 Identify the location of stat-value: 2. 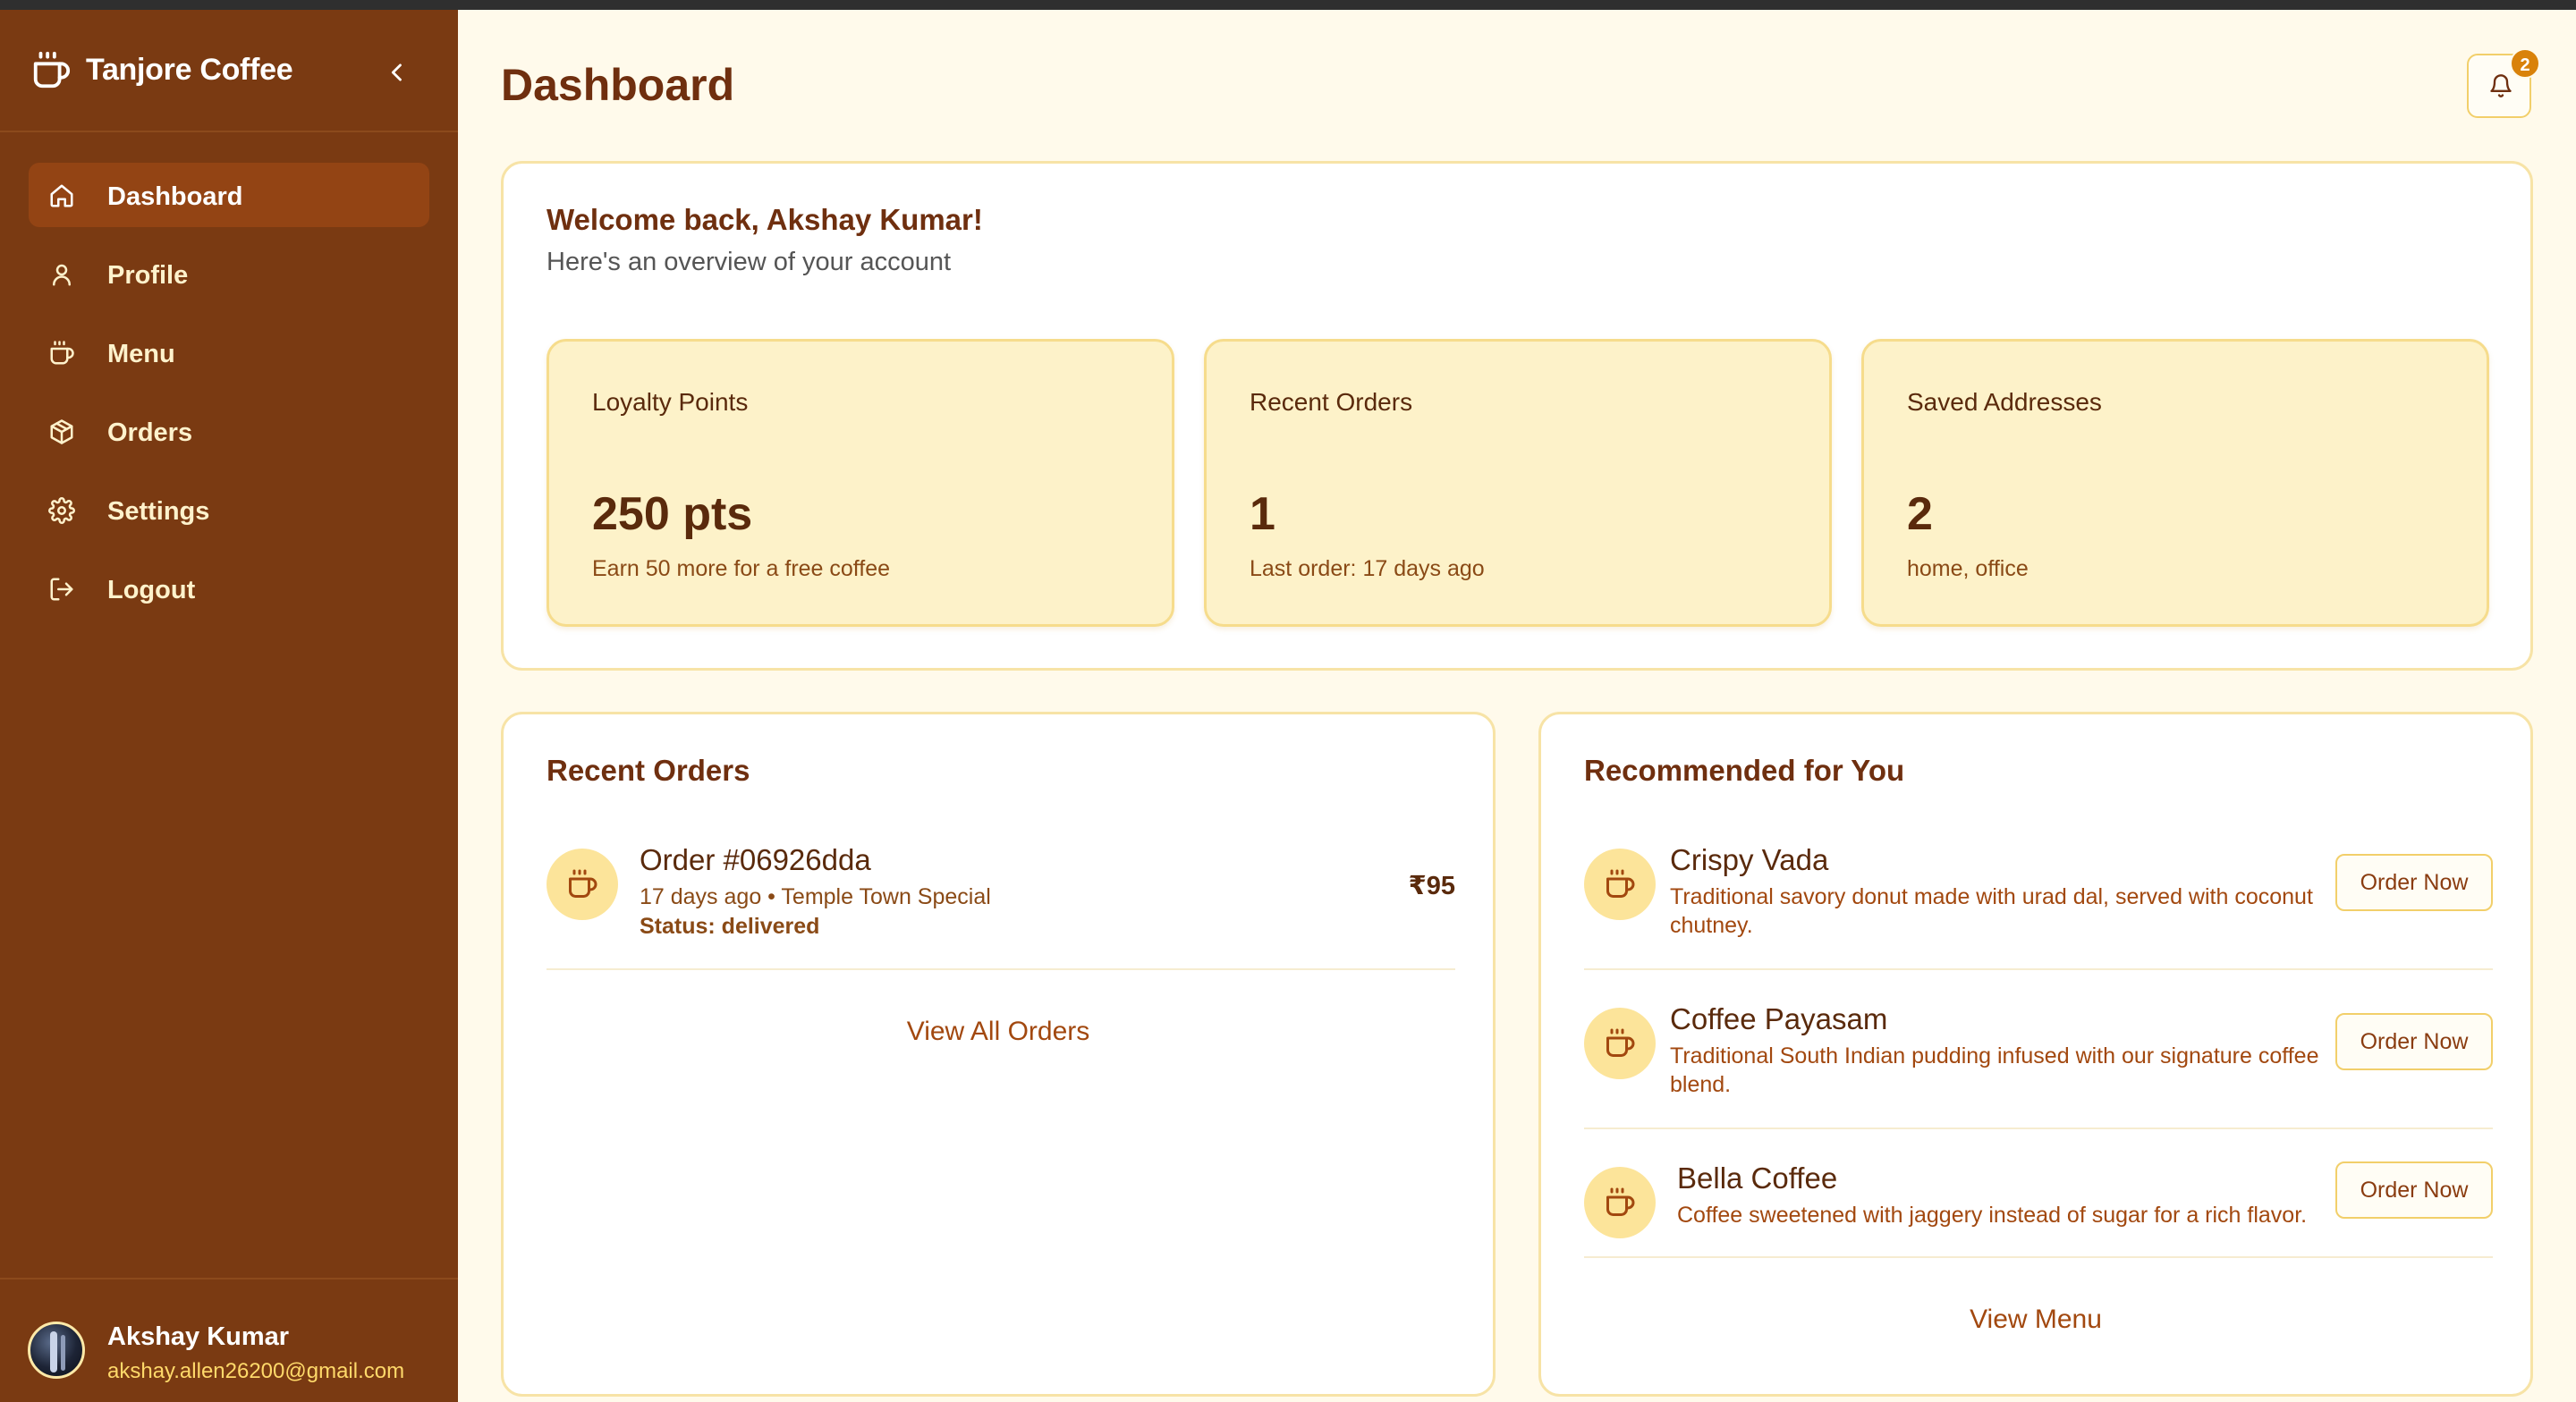
(1920, 514).